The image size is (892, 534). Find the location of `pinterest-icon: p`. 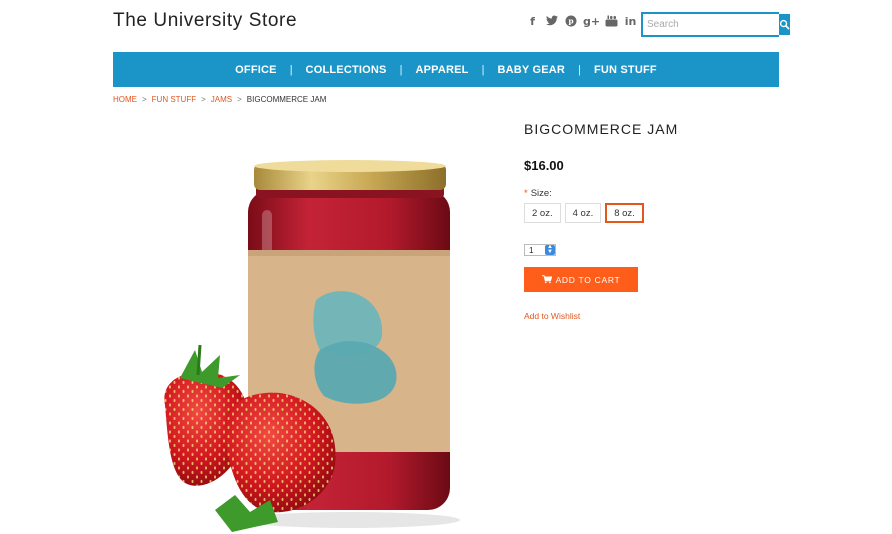

pinterest-icon: p is located at coordinates (570, 21).